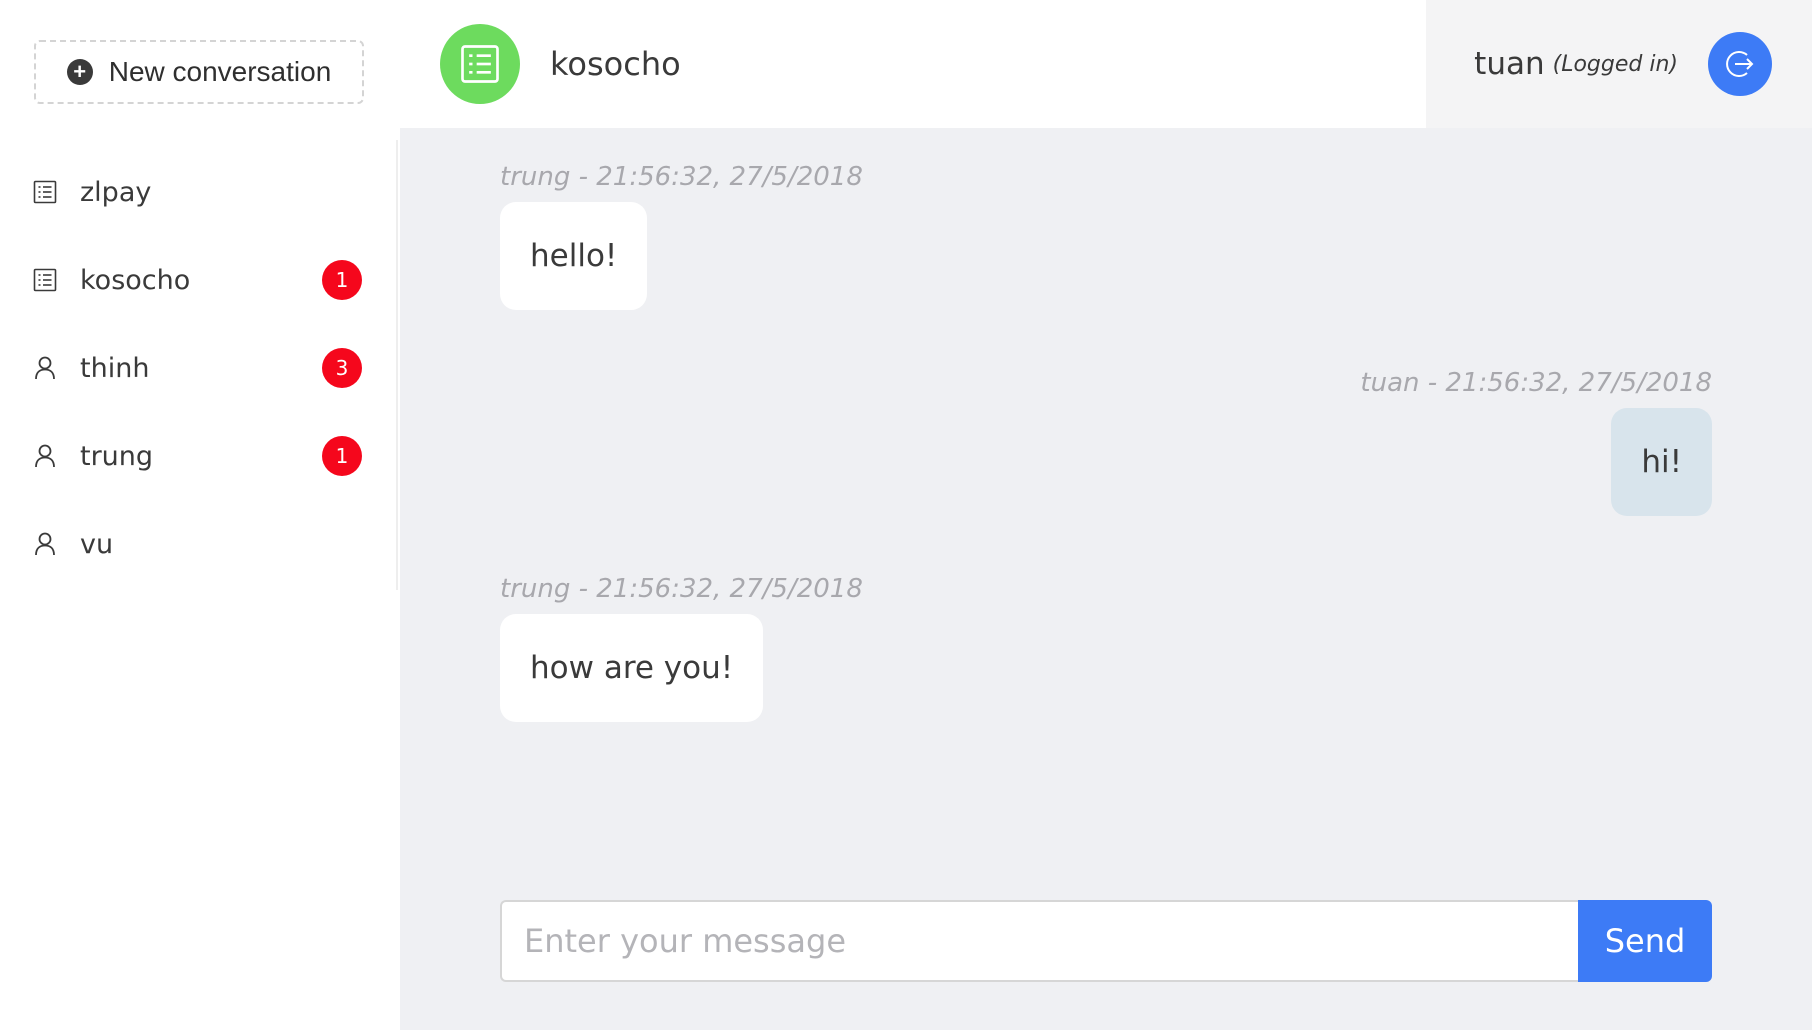 The width and height of the screenshot is (1812, 1030). Describe the element at coordinates (115, 368) in the screenshot. I see `sidebar-item-label: thinh` at that location.